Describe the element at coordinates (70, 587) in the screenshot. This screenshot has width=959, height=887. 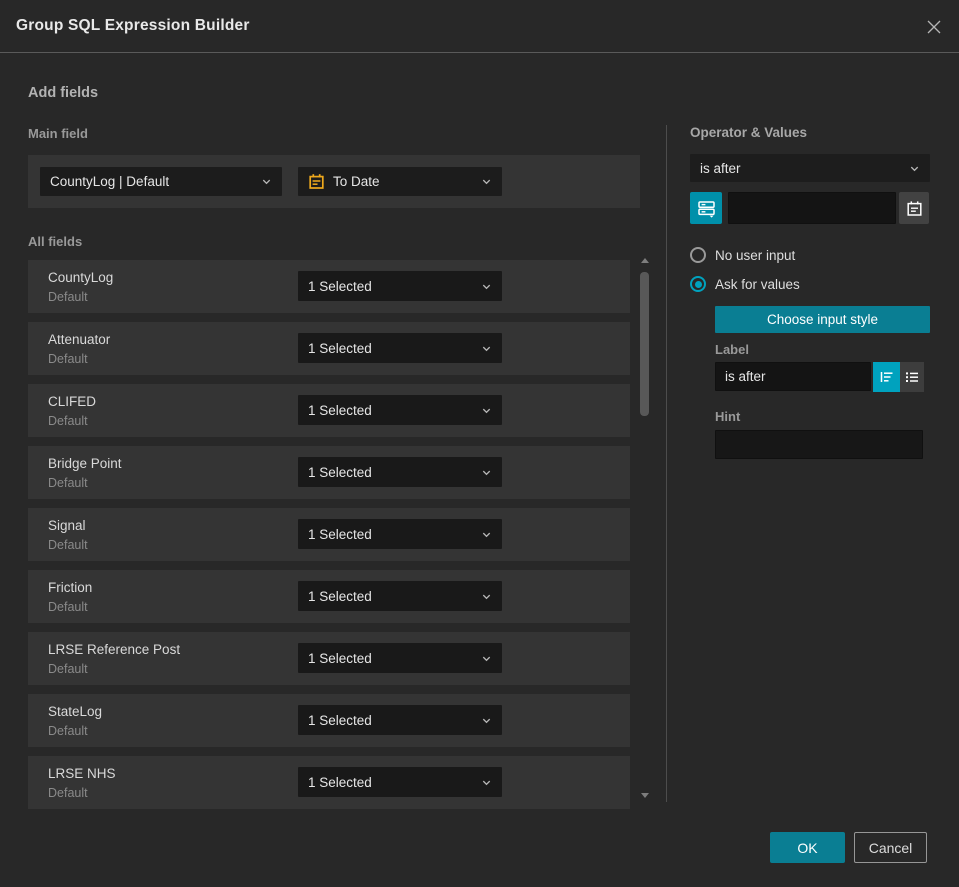
I see `field-name: Friction` at that location.